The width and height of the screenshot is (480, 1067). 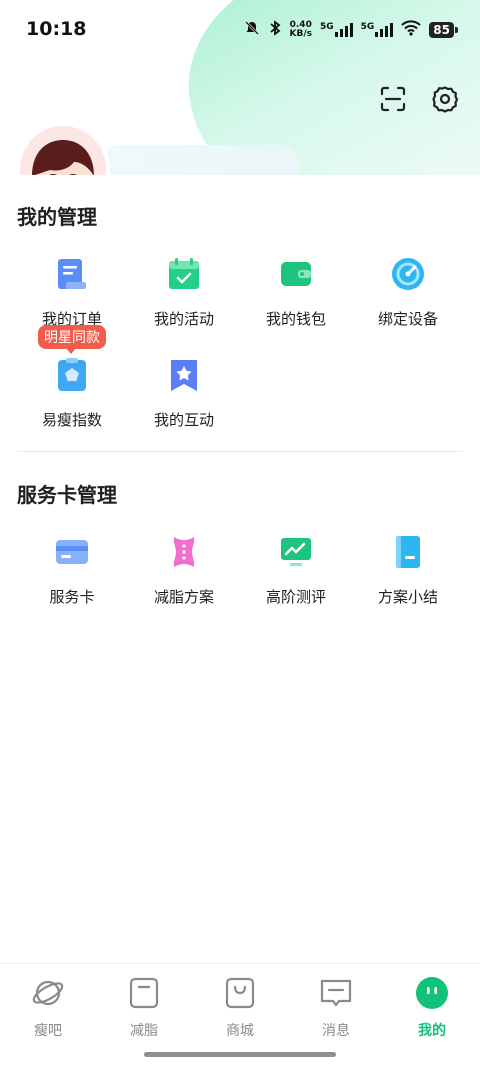 What do you see at coordinates (296, 577) in the screenshot?
I see `grid-item-advanced-assessment: 高阶测评` at bounding box center [296, 577].